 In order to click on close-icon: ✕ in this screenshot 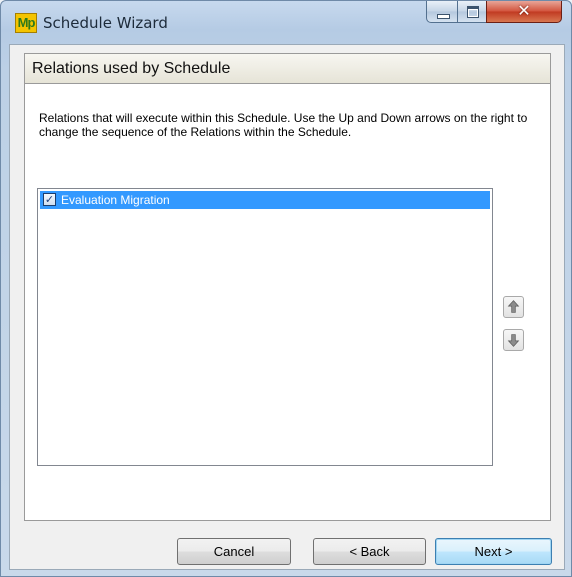, I will do `click(524, 10)`.